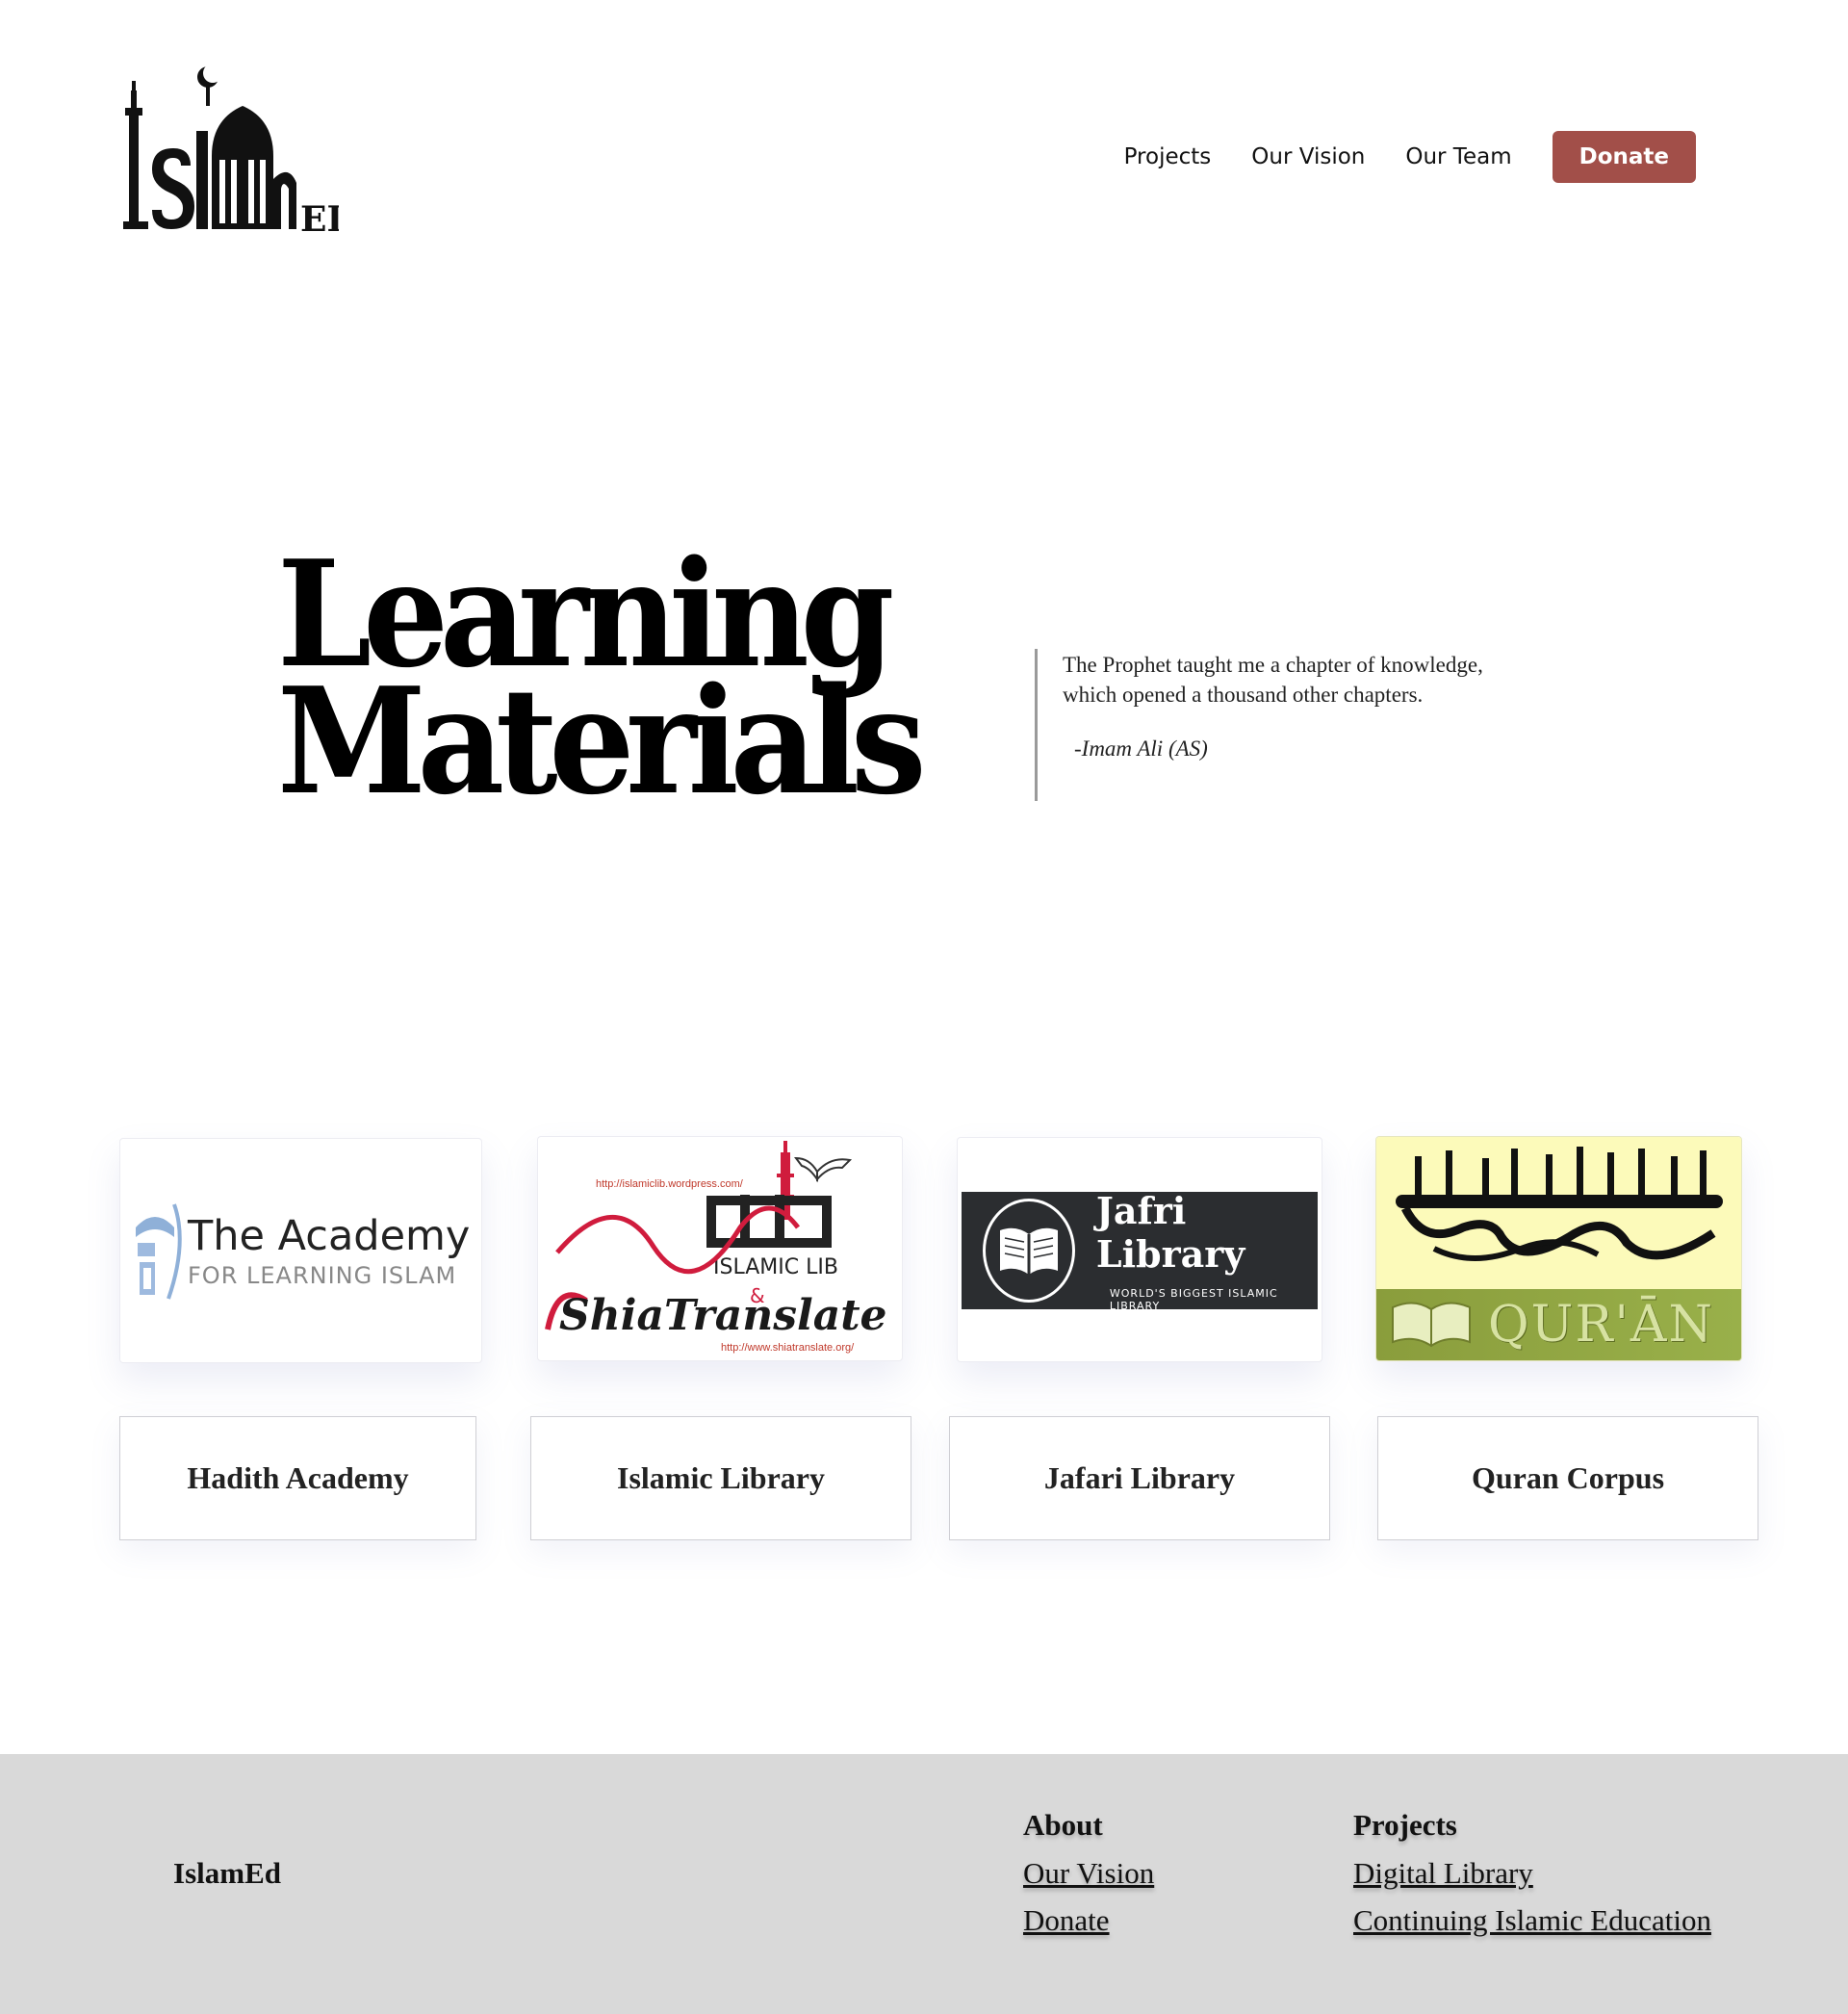 This screenshot has width=1848, height=2014. I want to click on islamic-lib-logo-script: ShiaTranslate, so click(723, 1315).